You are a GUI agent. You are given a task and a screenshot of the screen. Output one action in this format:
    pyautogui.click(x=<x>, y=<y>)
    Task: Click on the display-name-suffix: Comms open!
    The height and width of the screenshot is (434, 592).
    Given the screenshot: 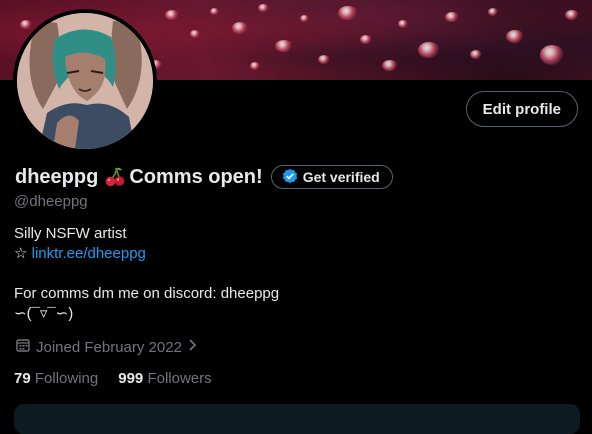 What is the action you would take?
    pyautogui.click(x=196, y=176)
    